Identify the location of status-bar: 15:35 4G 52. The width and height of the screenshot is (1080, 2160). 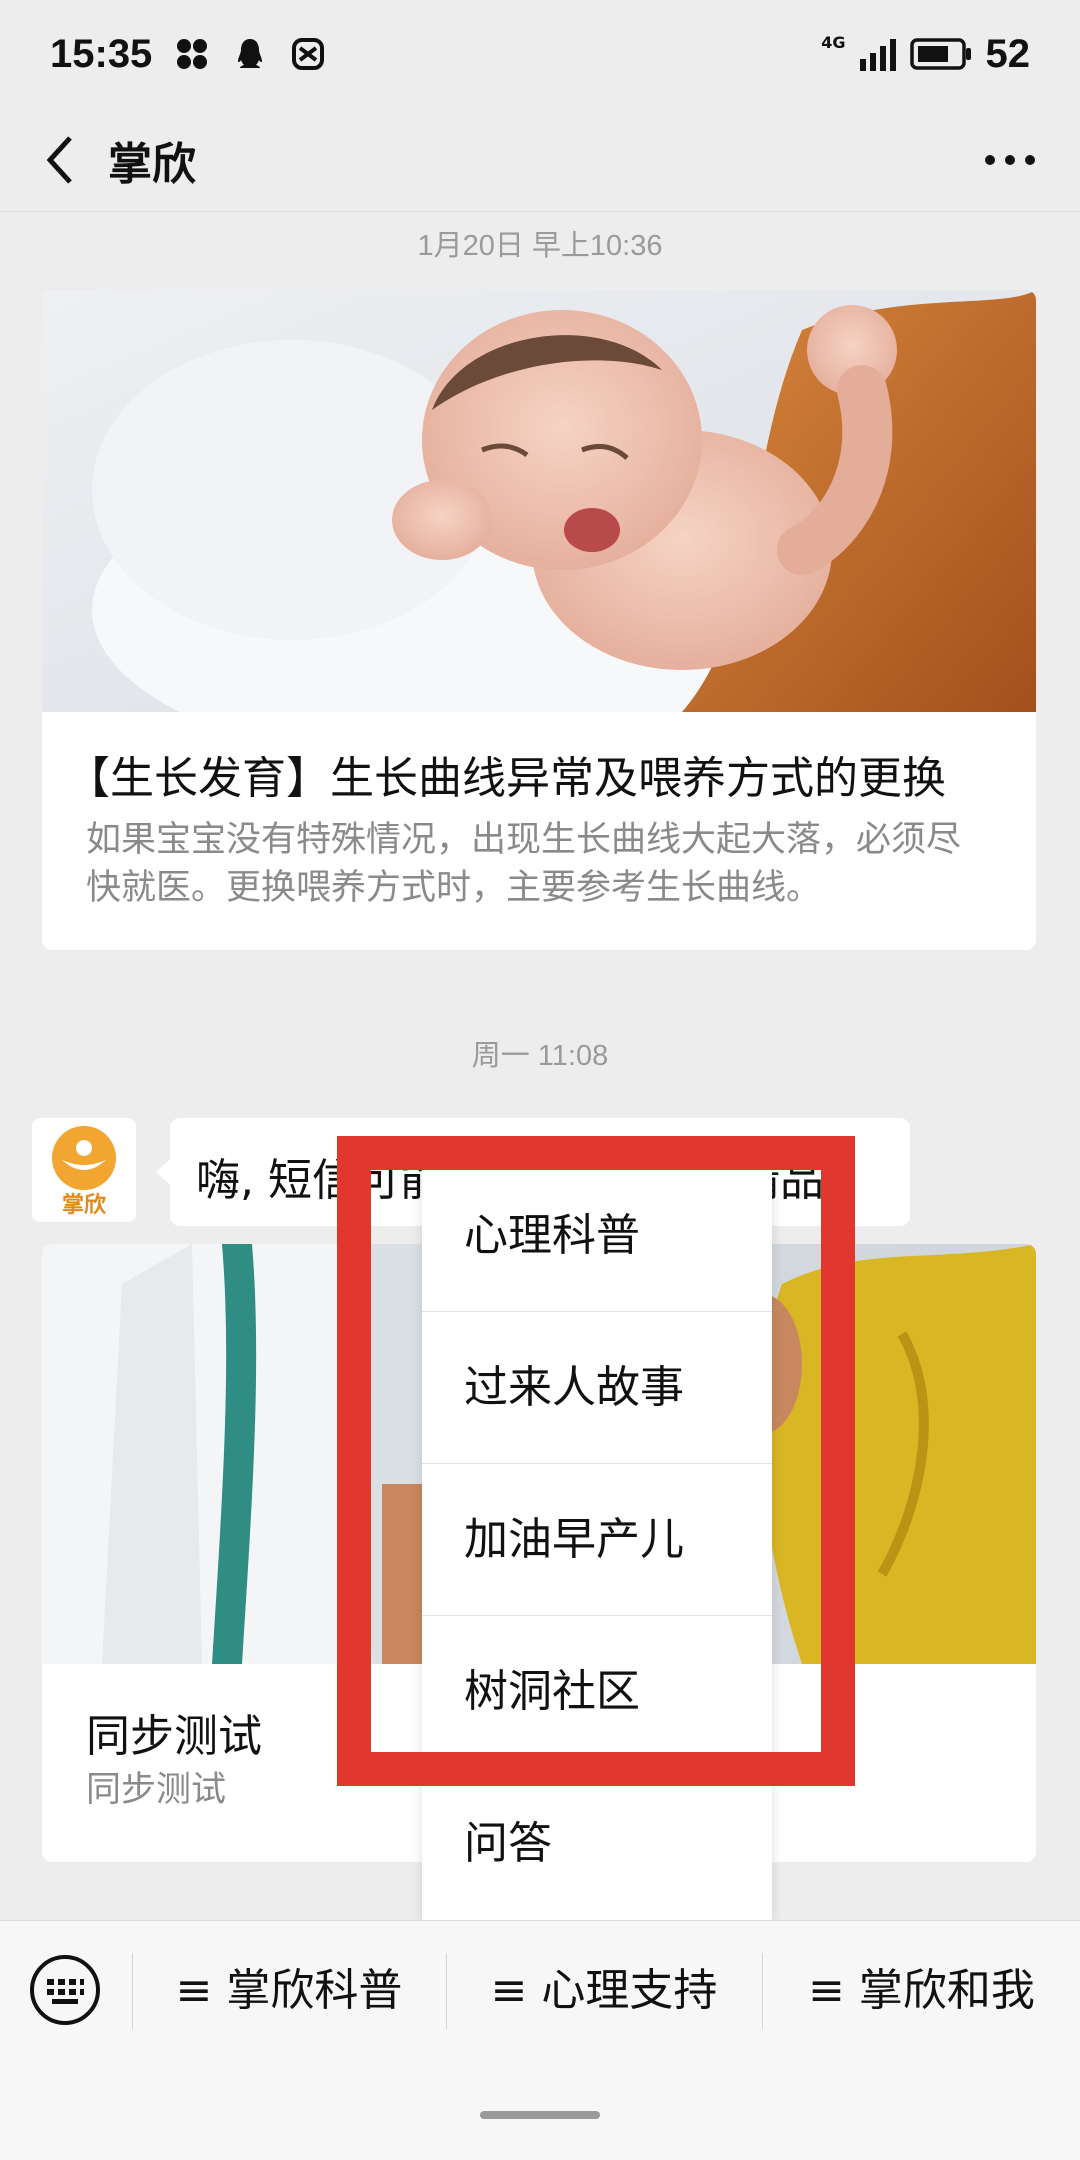
(540, 54).